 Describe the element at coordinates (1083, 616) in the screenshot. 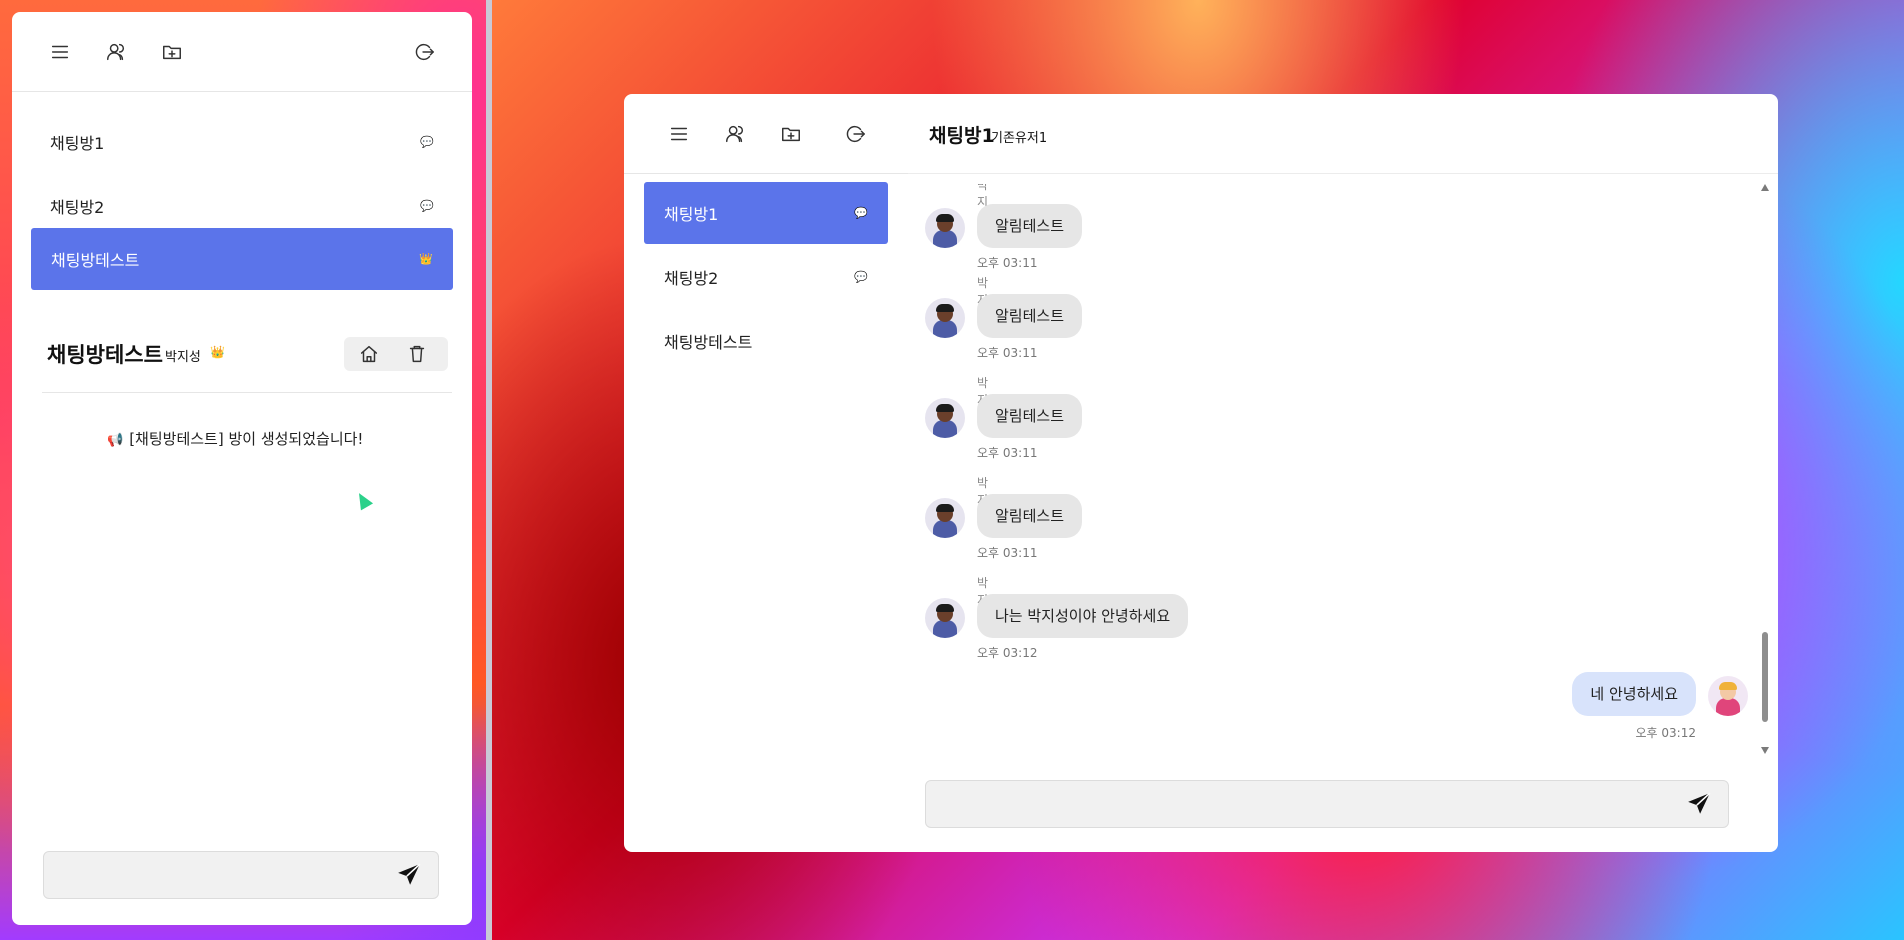

I see `message-bubble: 나는 박지성이야 안녕하세요` at that location.